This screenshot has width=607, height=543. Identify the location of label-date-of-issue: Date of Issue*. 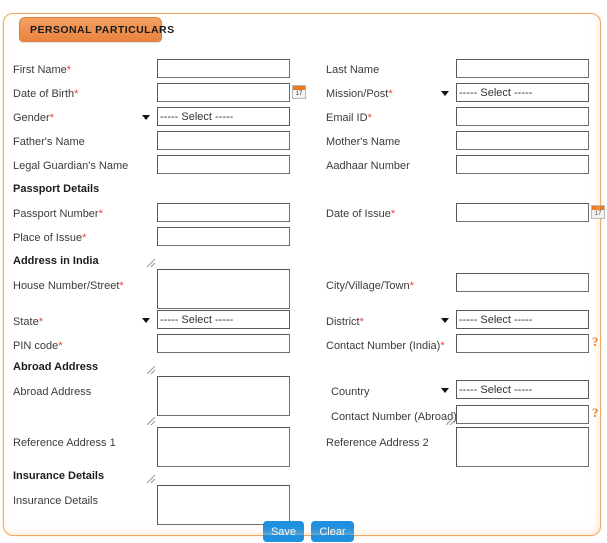
(361, 214).